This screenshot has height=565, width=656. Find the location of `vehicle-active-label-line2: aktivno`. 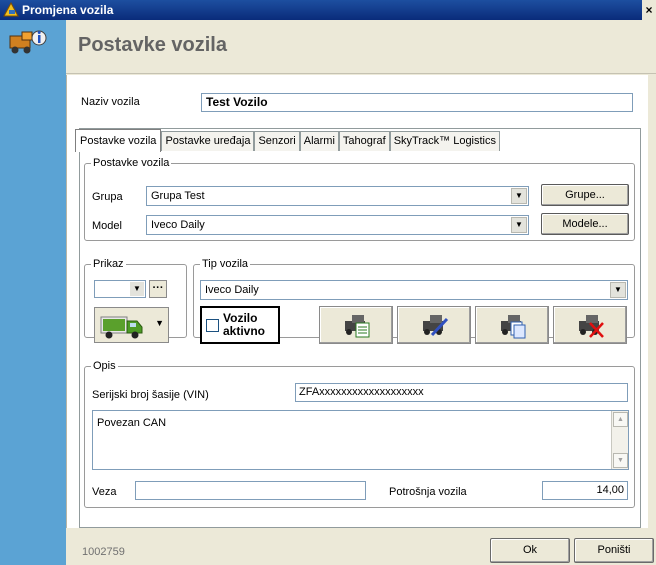

vehicle-active-label-line2: aktivno is located at coordinates (244, 331).